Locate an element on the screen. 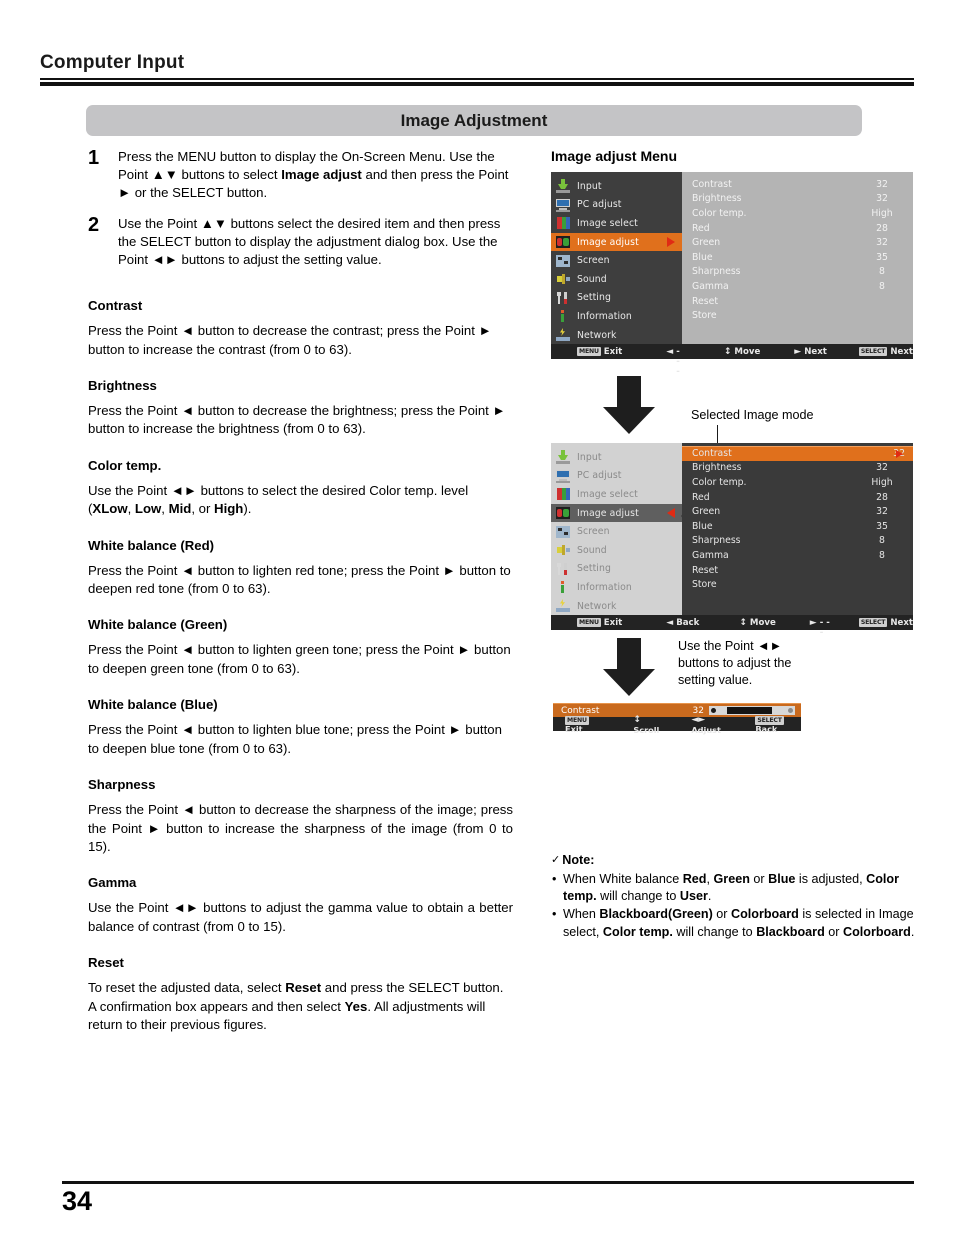 Image resolution: width=954 pixels, height=1235 pixels. menu-item-label: Brightness is located at coordinates (717, 199).